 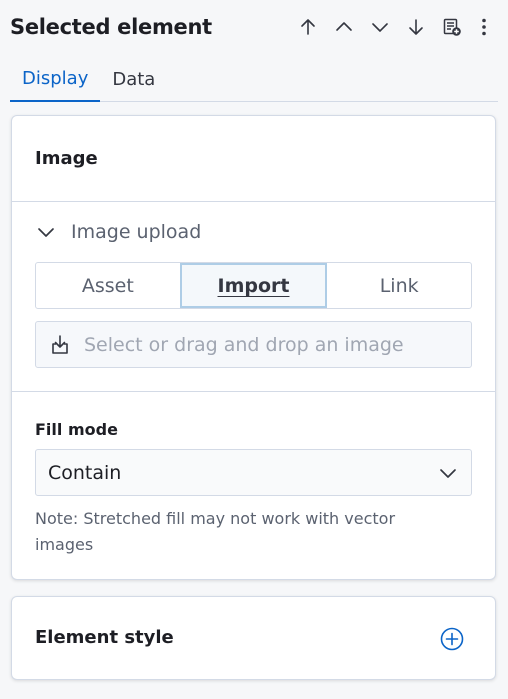 I want to click on kebab-menu-icon, so click(x=484, y=27).